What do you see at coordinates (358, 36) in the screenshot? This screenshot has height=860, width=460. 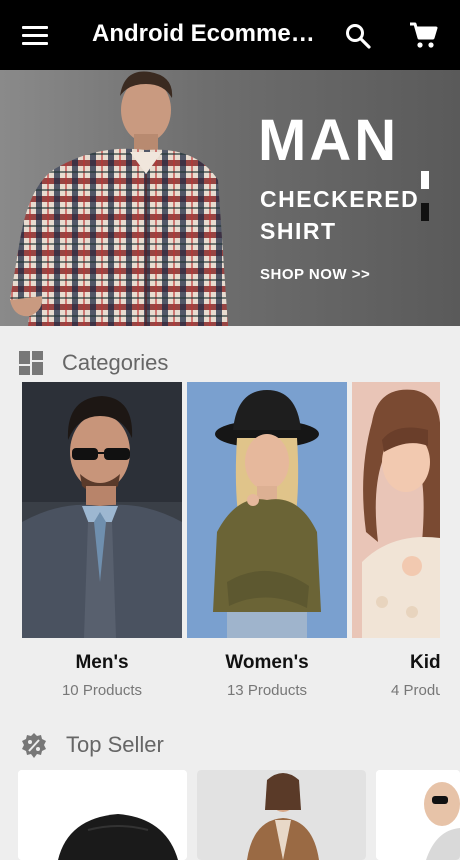 I see `search-icon` at bounding box center [358, 36].